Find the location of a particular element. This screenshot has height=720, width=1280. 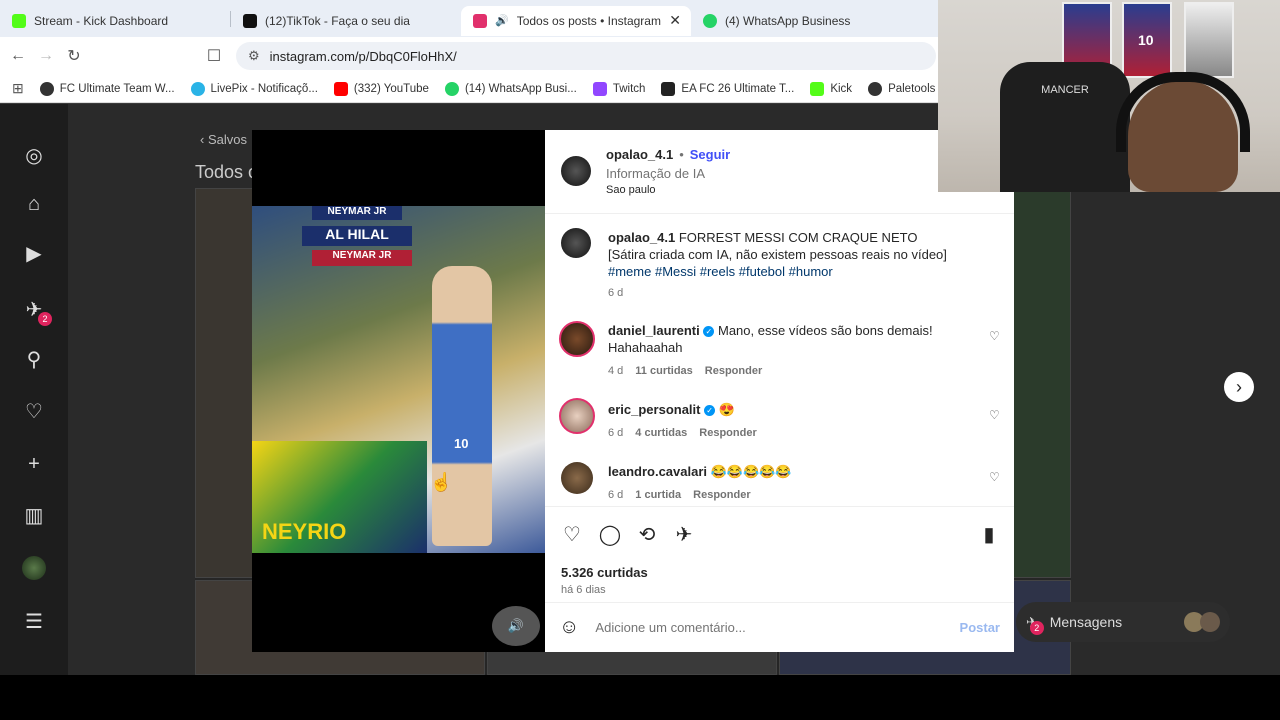

repost-icon: ⟲ is located at coordinates (647, 535).